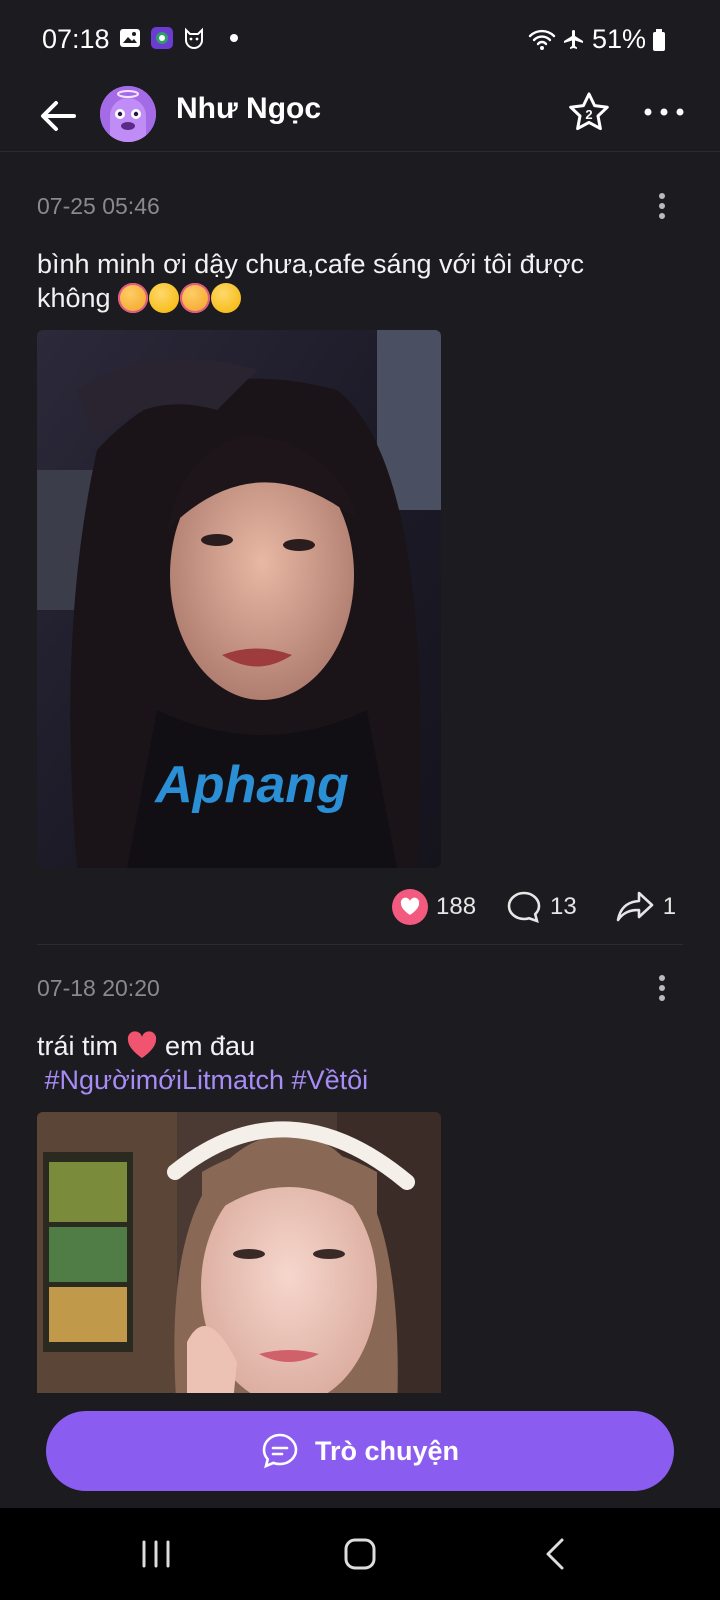  What do you see at coordinates (618, 39) in the screenshot?
I see `battery-percent: 51%` at bounding box center [618, 39].